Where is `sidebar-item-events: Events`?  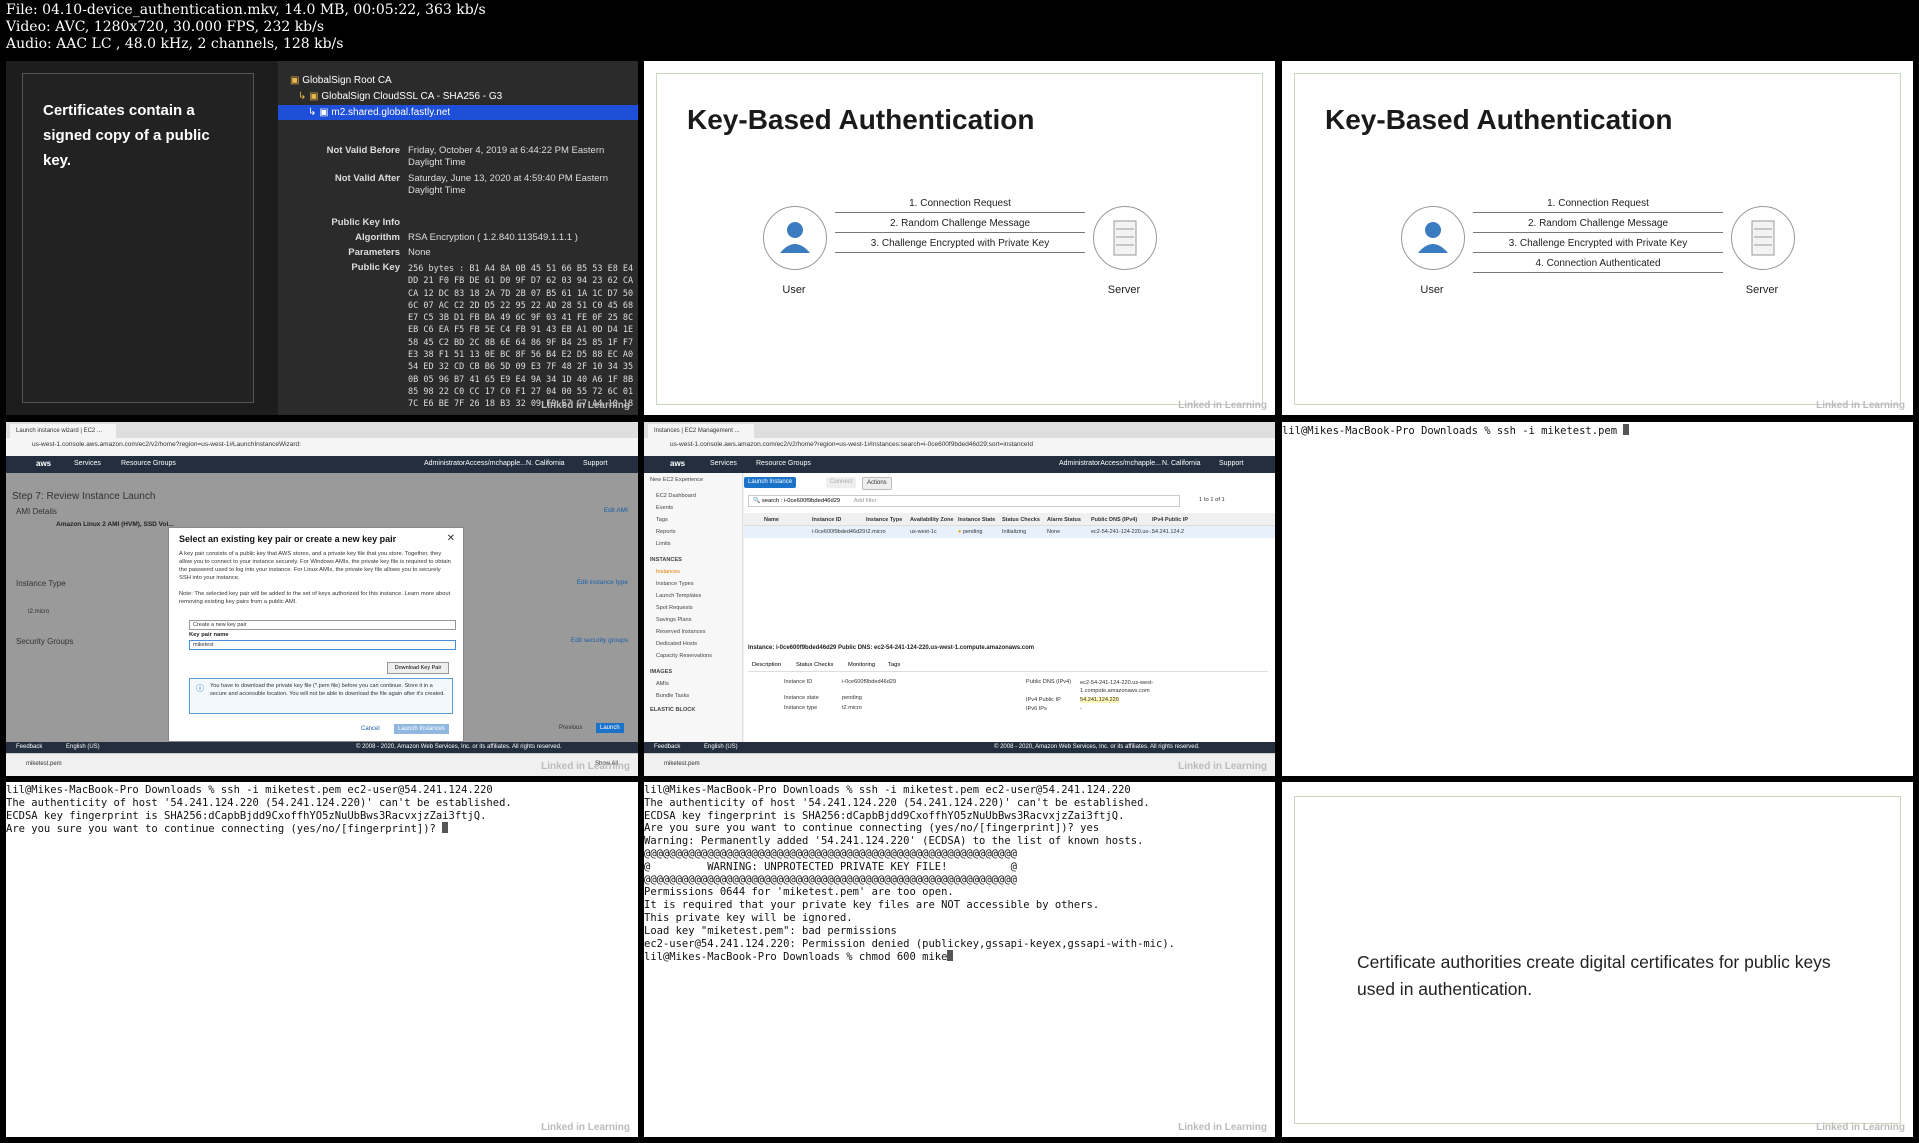 sidebar-item-events: Events is located at coordinates (664, 508).